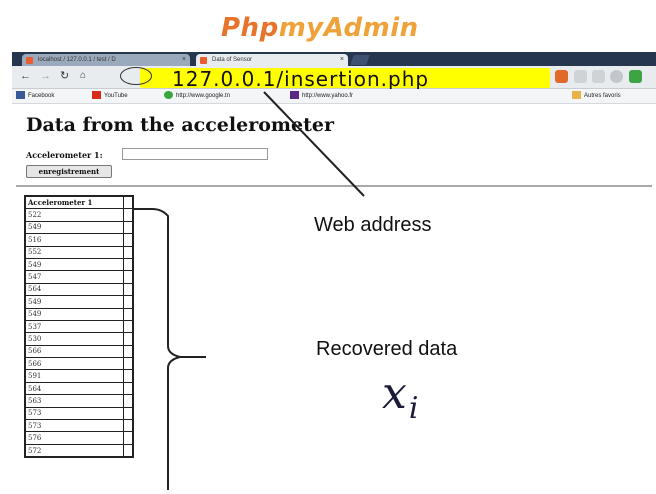 This screenshot has height=494, width=656. I want to click on web-address-label: Web address, so click(373, 225).